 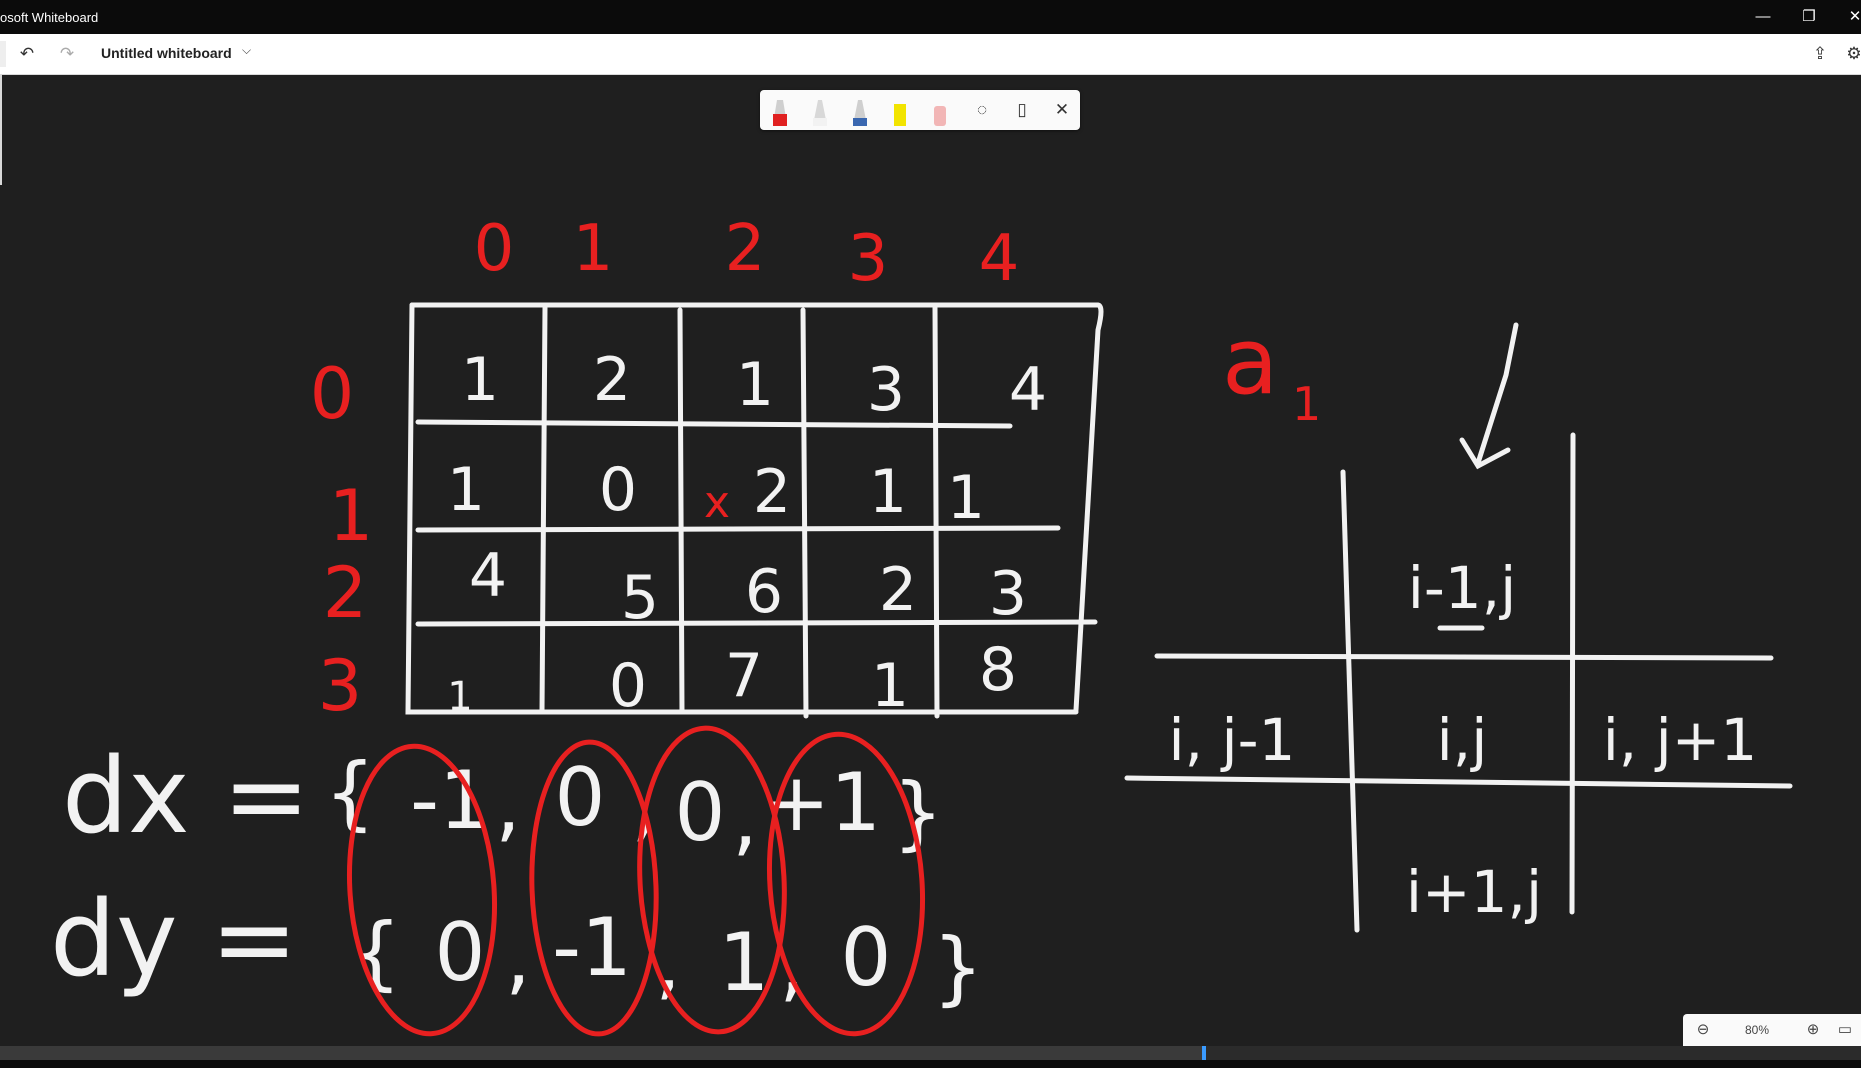 I want to click on window-titlebar: osoft Whiteboard — ❐ ✕, so click(x=930, y=17).